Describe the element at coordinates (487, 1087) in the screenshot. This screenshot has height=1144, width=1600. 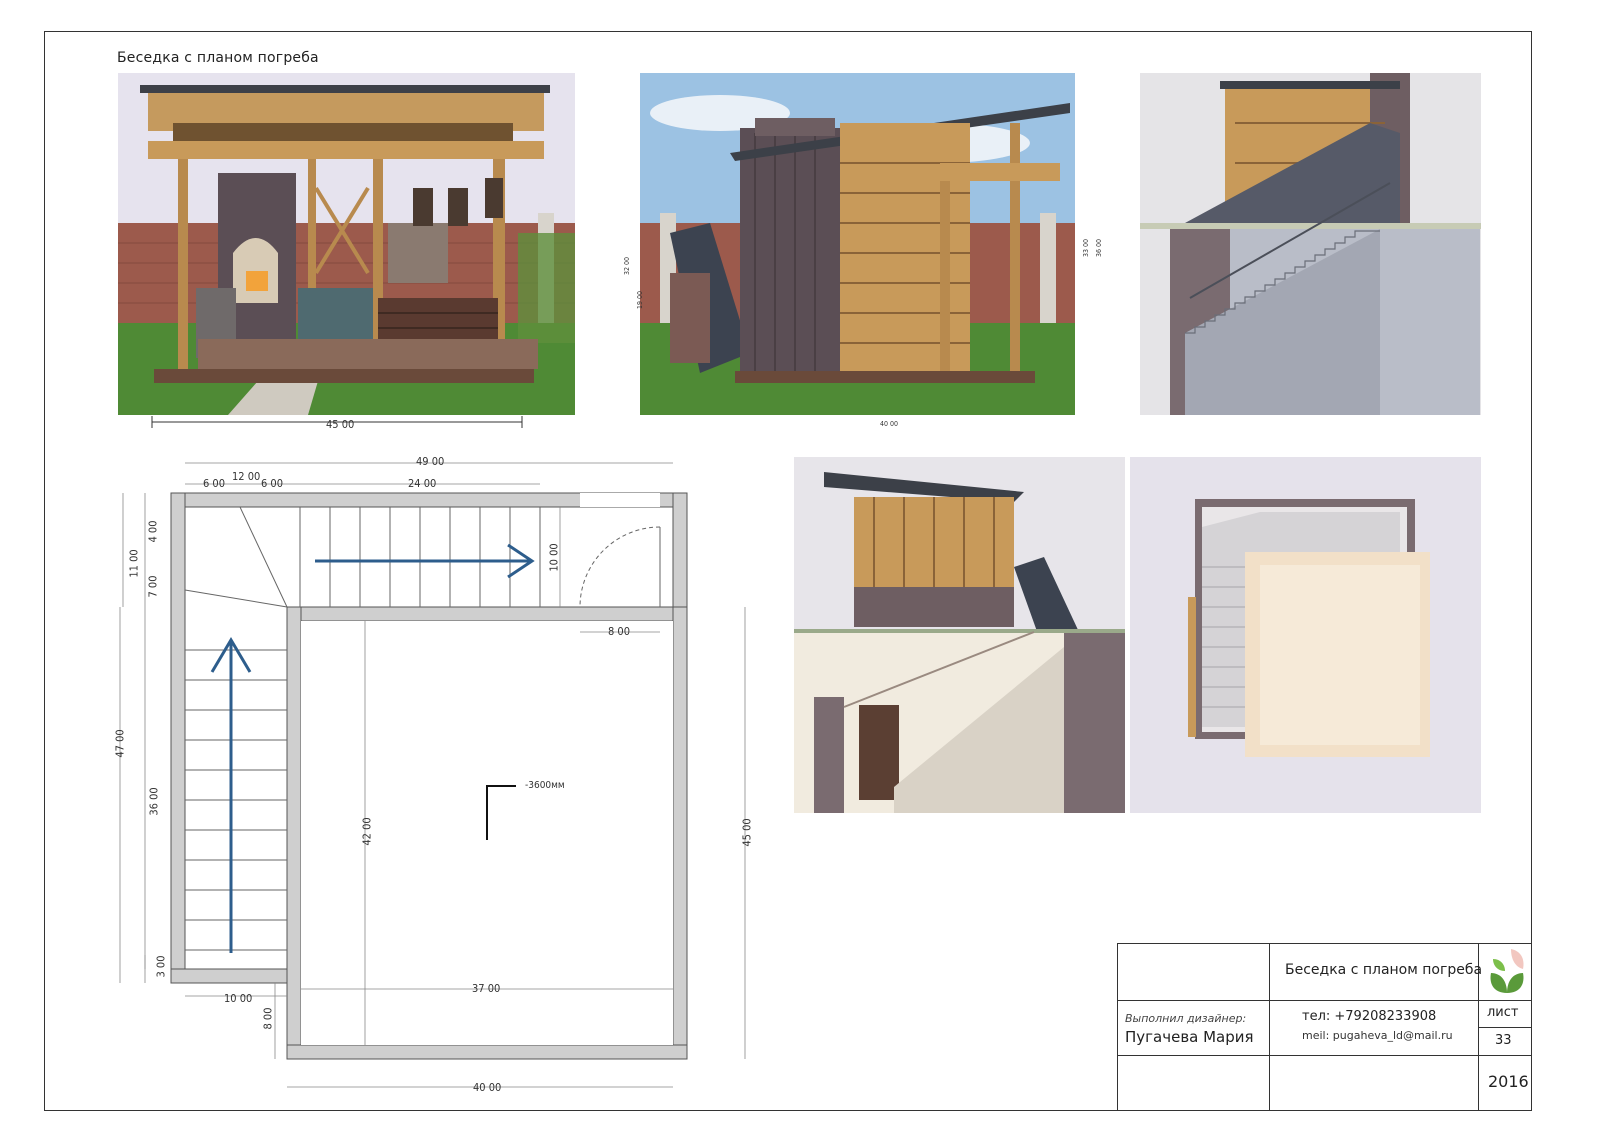
I see `plan-dim-bottom-40: 40 00` at that location.